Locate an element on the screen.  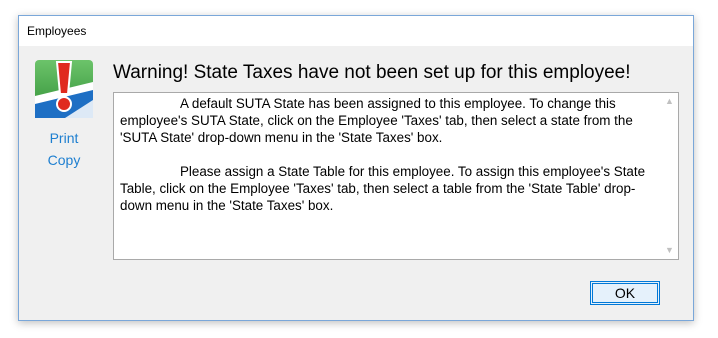
ok-button-label: OK is located at coordinates (625, 293).